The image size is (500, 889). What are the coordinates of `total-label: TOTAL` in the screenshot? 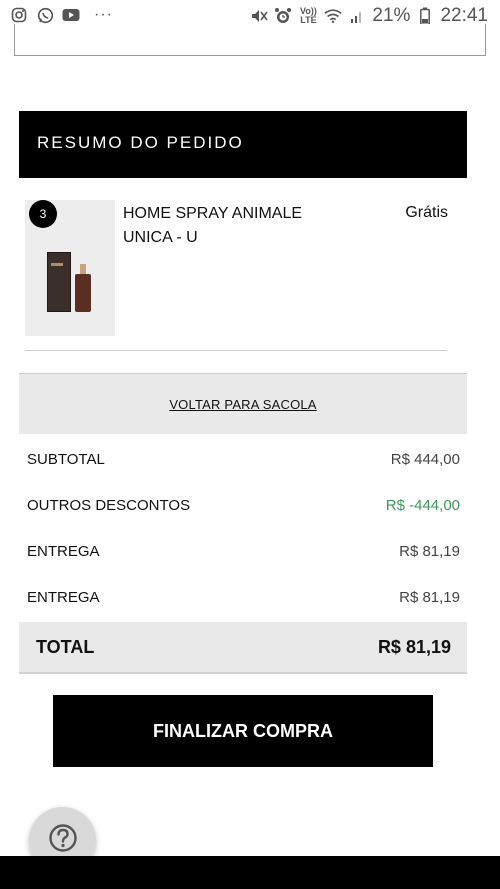 It's located at (65, 647).